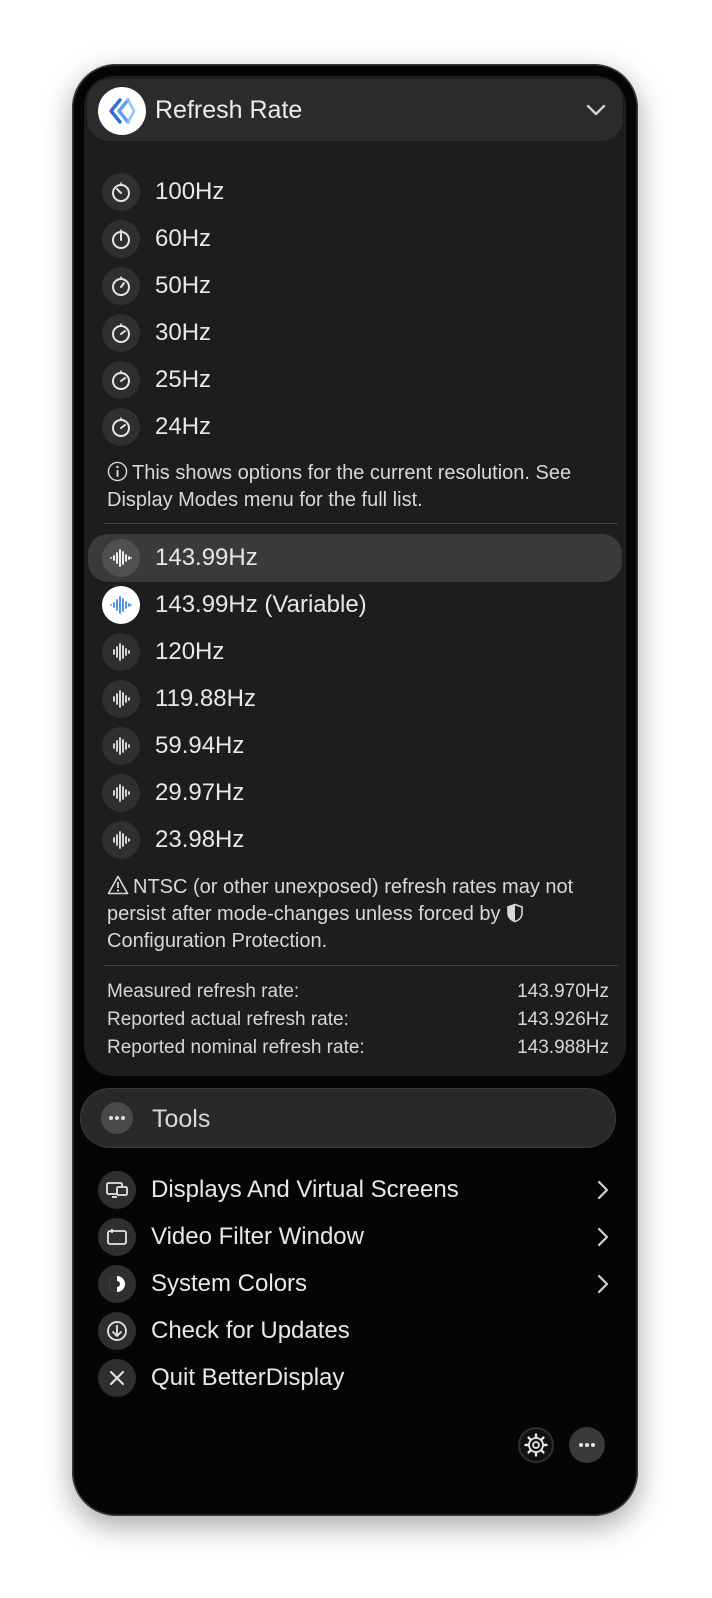  What do you see at coordinates (361, 1284) in the screenshot?
I see `menu-item-system-colors: System Colors` at bounding box center [361, 1284].